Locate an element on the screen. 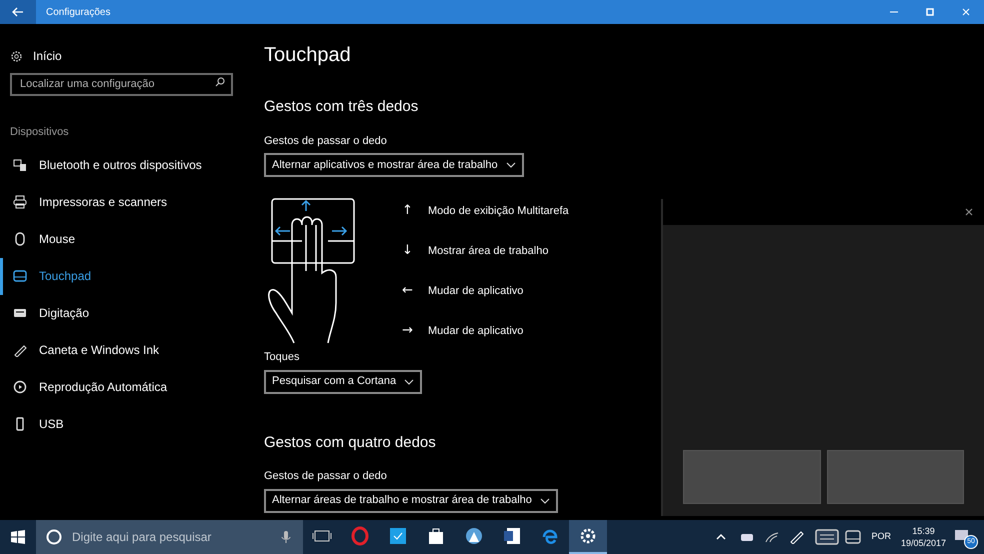 The width and height of the screenshot is (984, 554). gesture-action: Modo de exibição Multitarefa is located at coordinates (498, 211).